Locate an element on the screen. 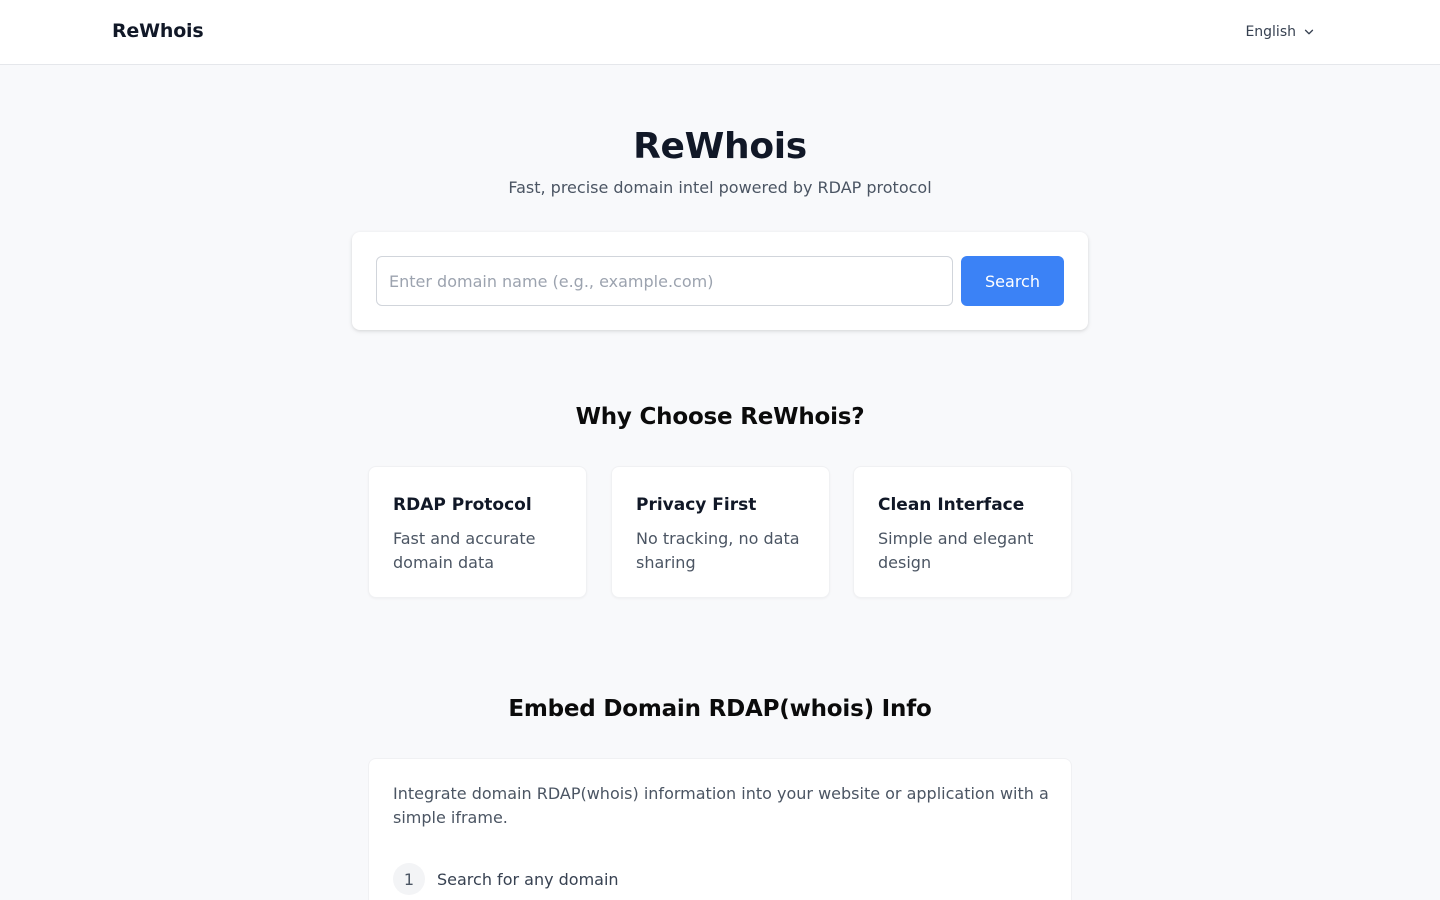 The height and width of the screenshot is (900, 1440). chevron-down-icon is located at coordinates (1309, 32).